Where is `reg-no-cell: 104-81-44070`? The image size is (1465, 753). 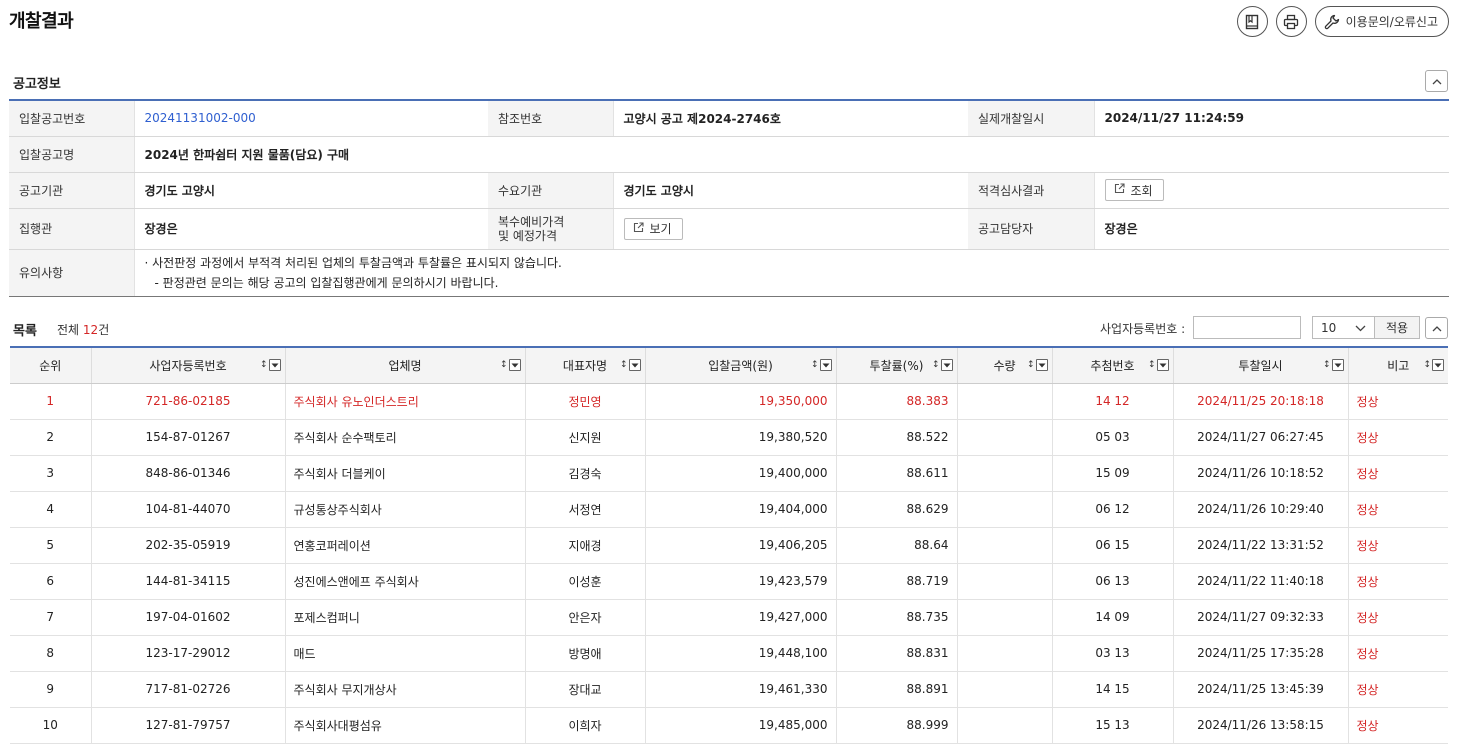 reg-no-cell: 104-81-44070 is located at coordinates (188, 509).